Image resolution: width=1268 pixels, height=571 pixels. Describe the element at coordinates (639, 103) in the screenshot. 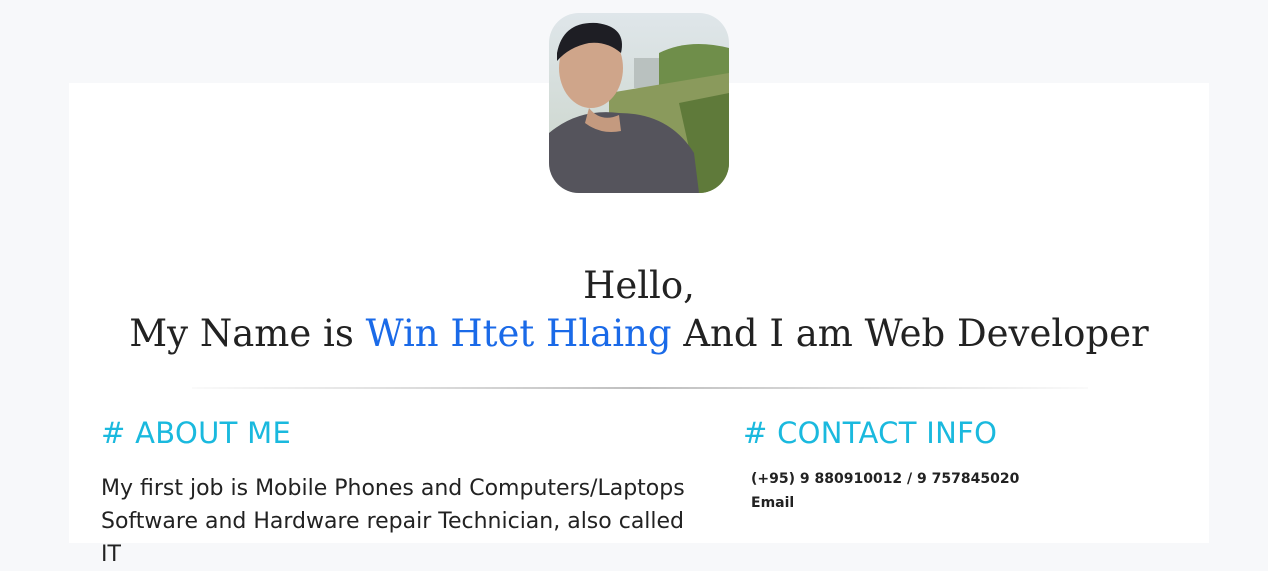

I see `avatar` at that location.